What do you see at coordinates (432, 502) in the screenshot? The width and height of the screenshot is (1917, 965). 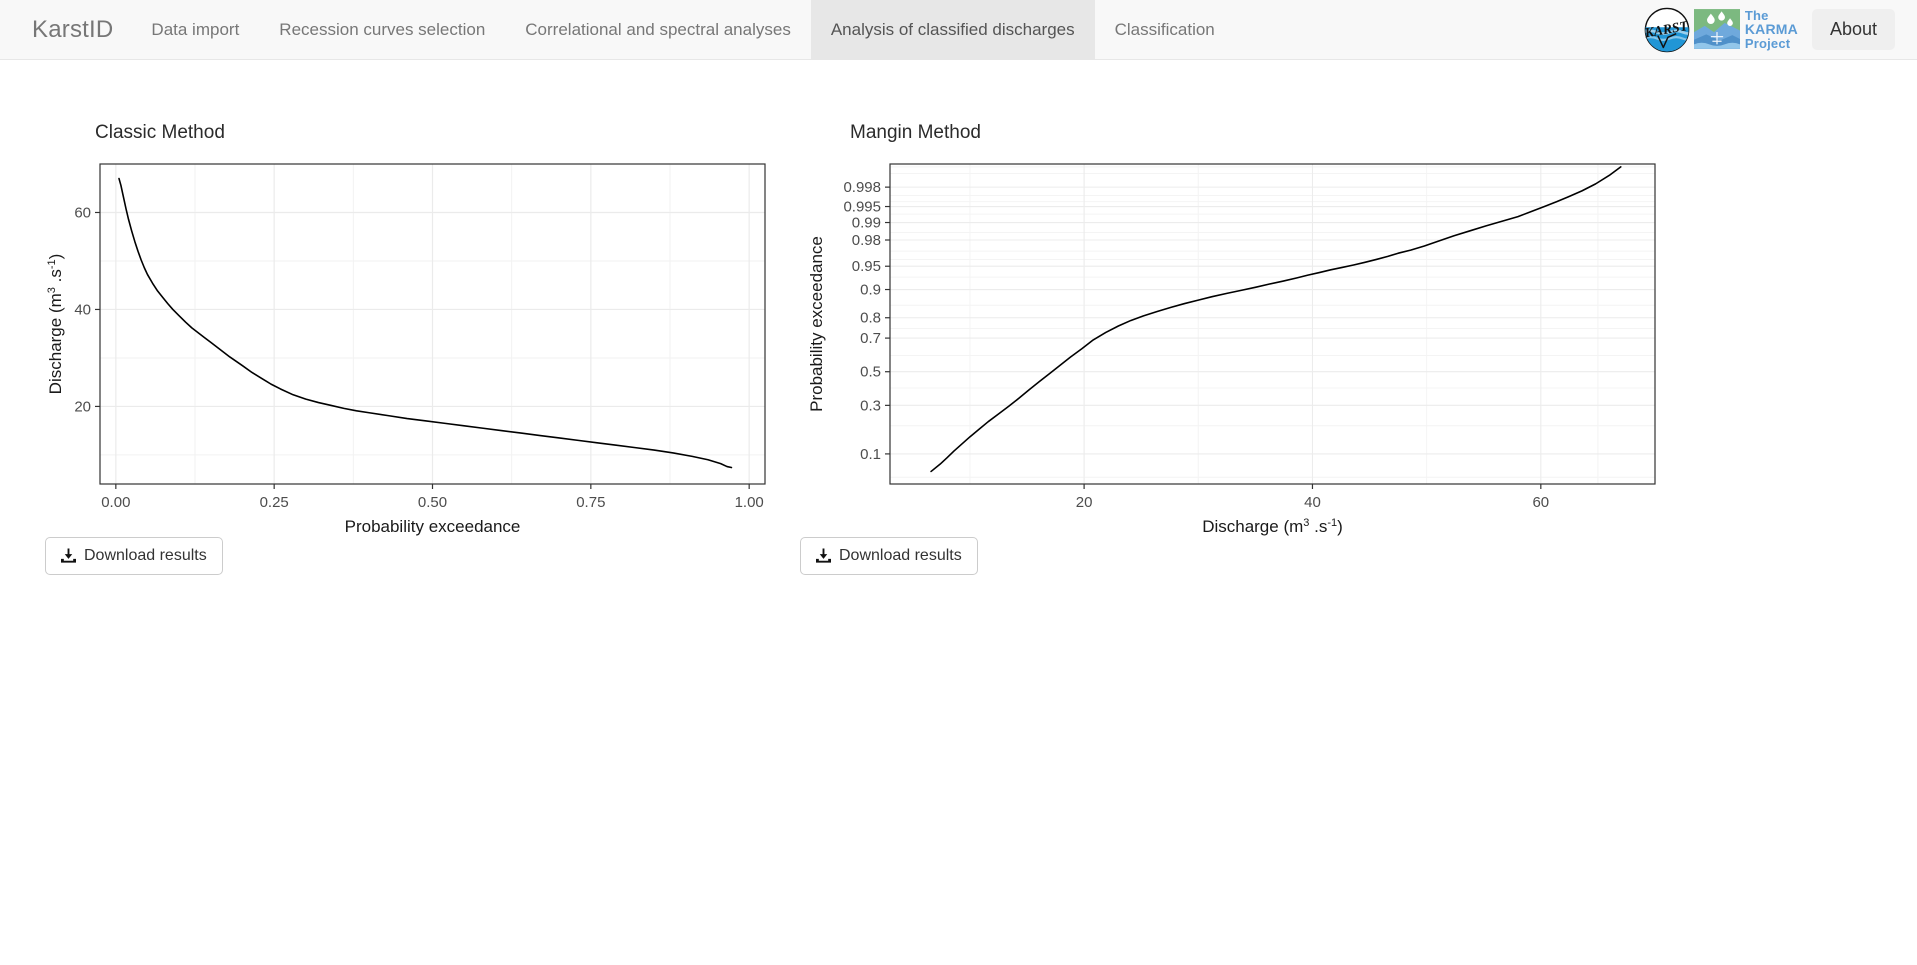 I see `classic-xtick-label: 0.50` at bounding box center [432, 502].